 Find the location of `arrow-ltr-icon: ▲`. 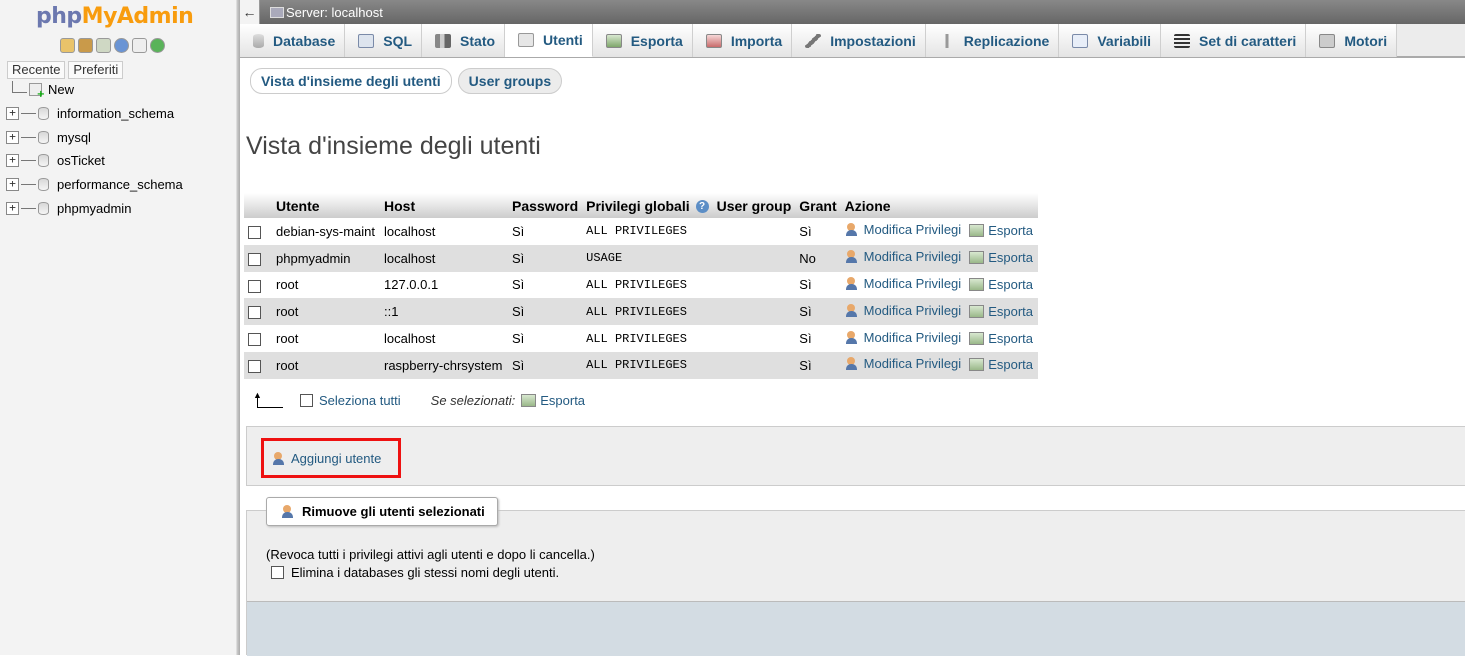

arrow-ltr-icon: ▲ is located at coordinates (268, 399).